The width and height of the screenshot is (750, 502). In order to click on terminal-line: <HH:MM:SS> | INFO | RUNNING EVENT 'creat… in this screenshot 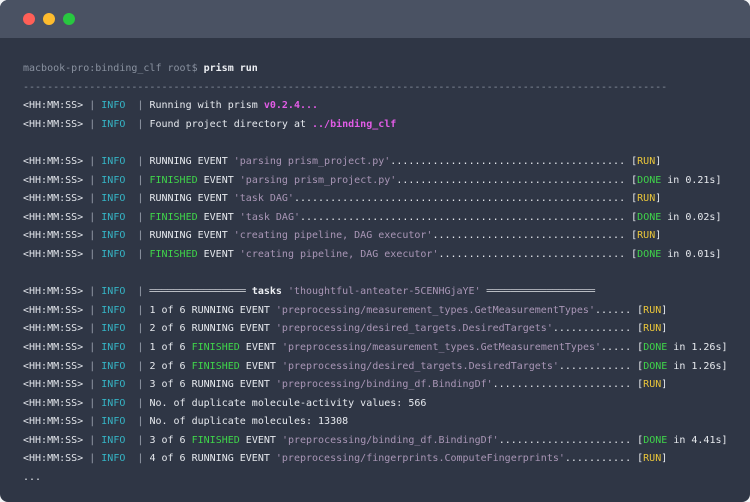, I will do `click(386, 236)`.